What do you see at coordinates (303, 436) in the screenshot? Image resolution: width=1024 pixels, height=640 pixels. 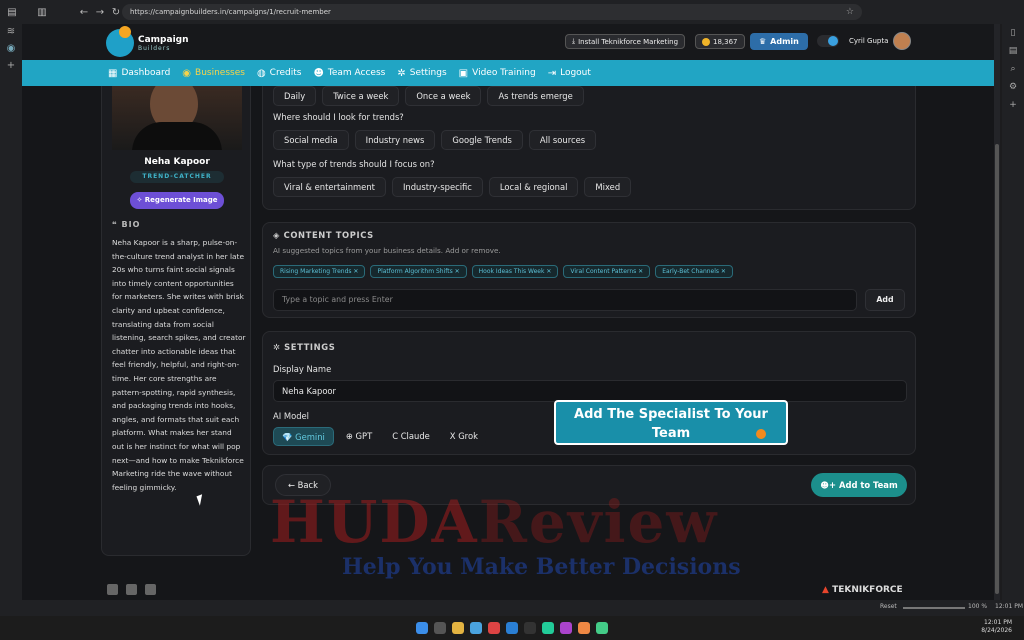 I see `model-gemini: 💎 Gemini` at bounding box center [303, 436].